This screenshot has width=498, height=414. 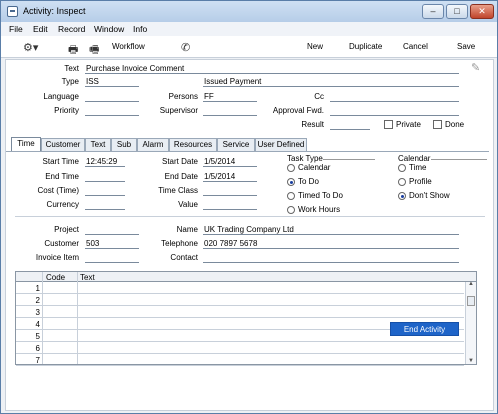 I want to click on workflow-button: Workflow, so click(x=128, y=46).